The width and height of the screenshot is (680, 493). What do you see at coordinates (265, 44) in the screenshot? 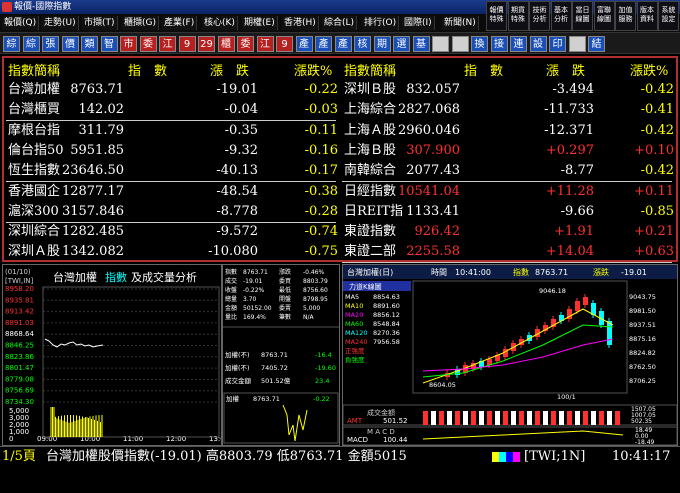
I see `toolbar-icon-13: 江` at bounding box center [265, 44].